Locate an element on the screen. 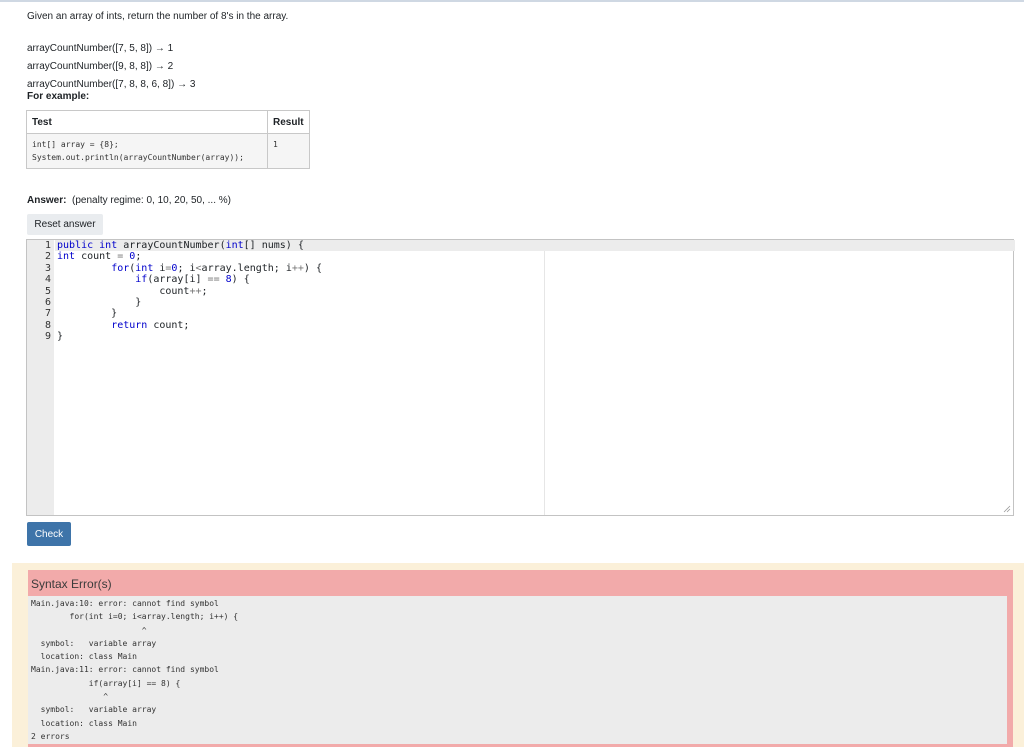 The width and height of the screenshot is (1024, 747). syntax-error-title: Syntax Error(s) is located at coordinates (71, 584).